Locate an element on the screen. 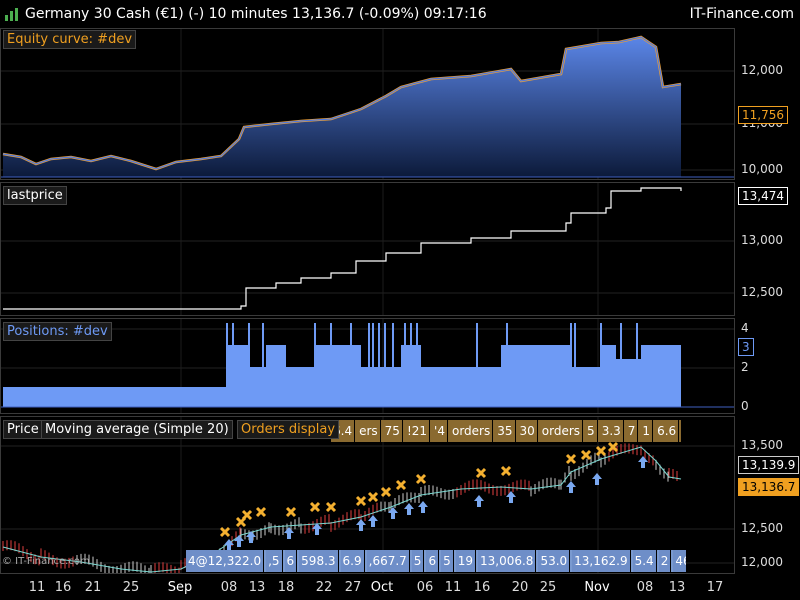 Image resolution: width=800 pixels, height=600 pixels. equity-axis: 12,000 11,000 10,000 is located at coordinates (767, 104).